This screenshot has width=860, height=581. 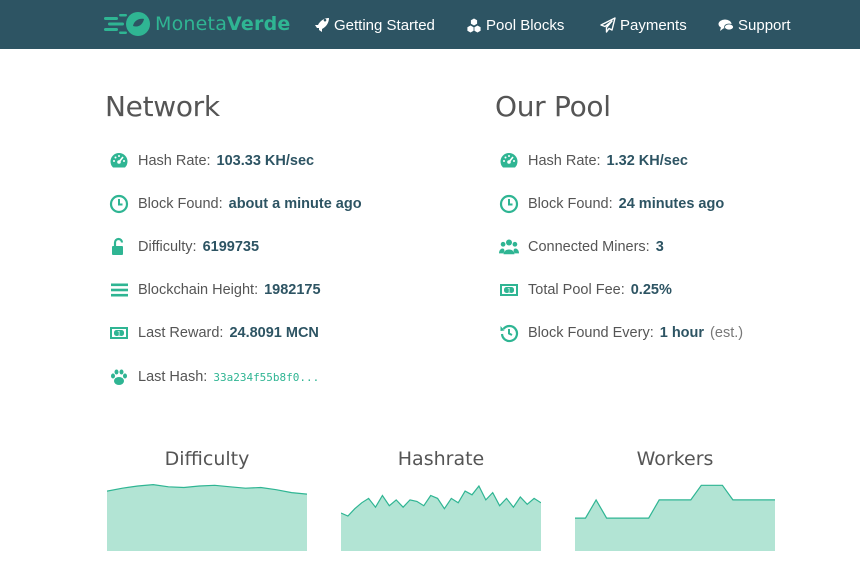 I want to click on difficulty-sparkline, so click(x=207, y=517).